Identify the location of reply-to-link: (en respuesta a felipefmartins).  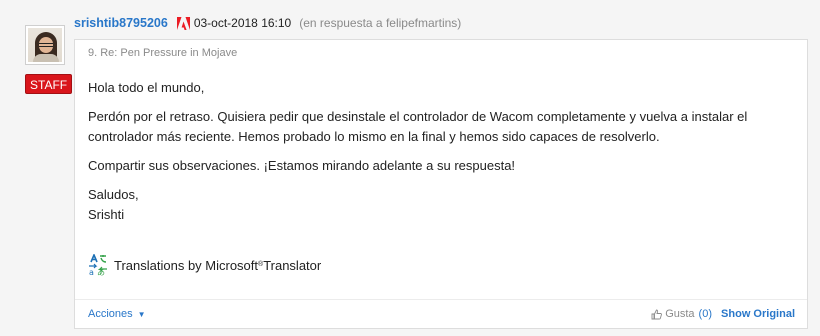
(380, 23).